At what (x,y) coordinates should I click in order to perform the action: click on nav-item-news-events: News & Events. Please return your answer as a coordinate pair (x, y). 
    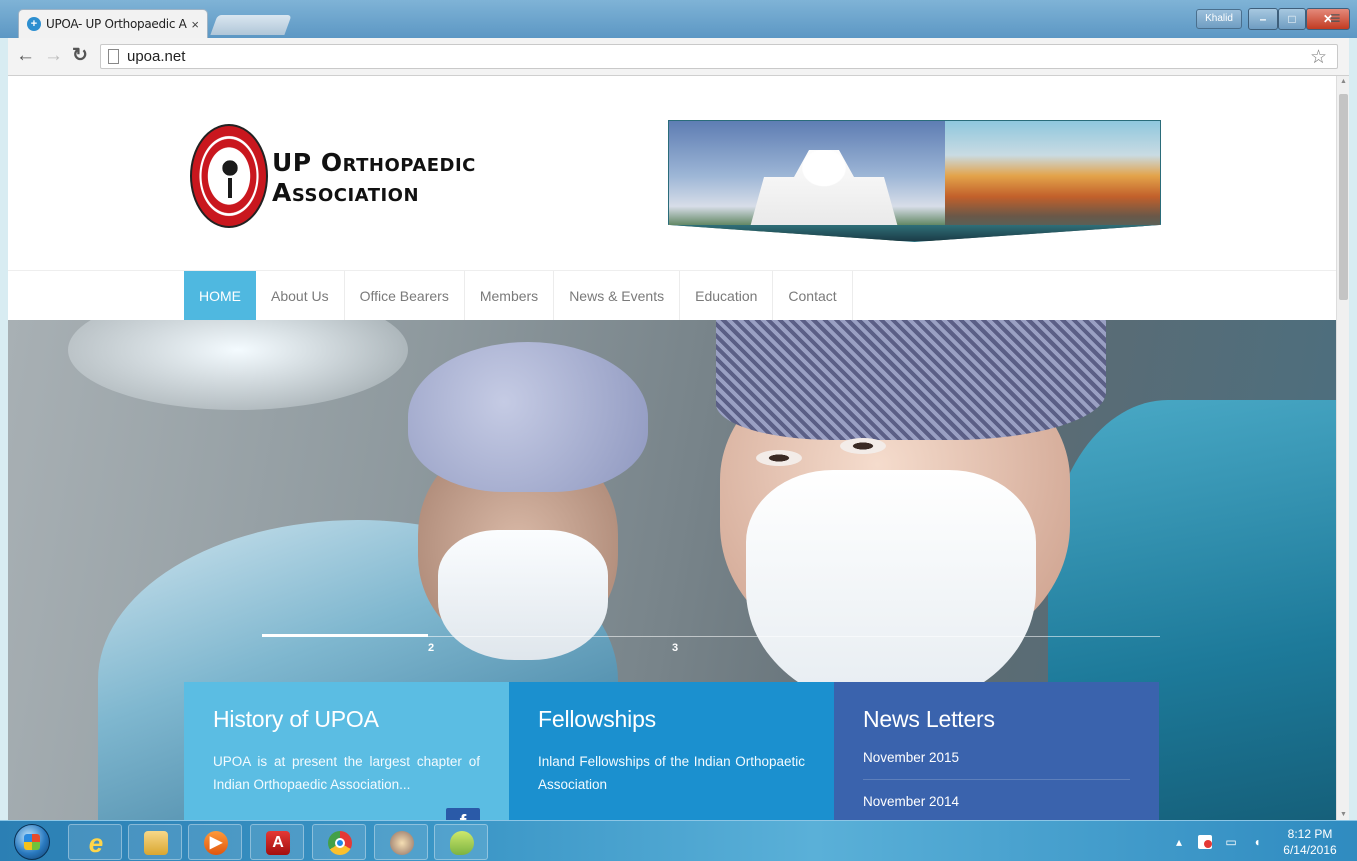
    Looking at the image, I should click on (617, 296).